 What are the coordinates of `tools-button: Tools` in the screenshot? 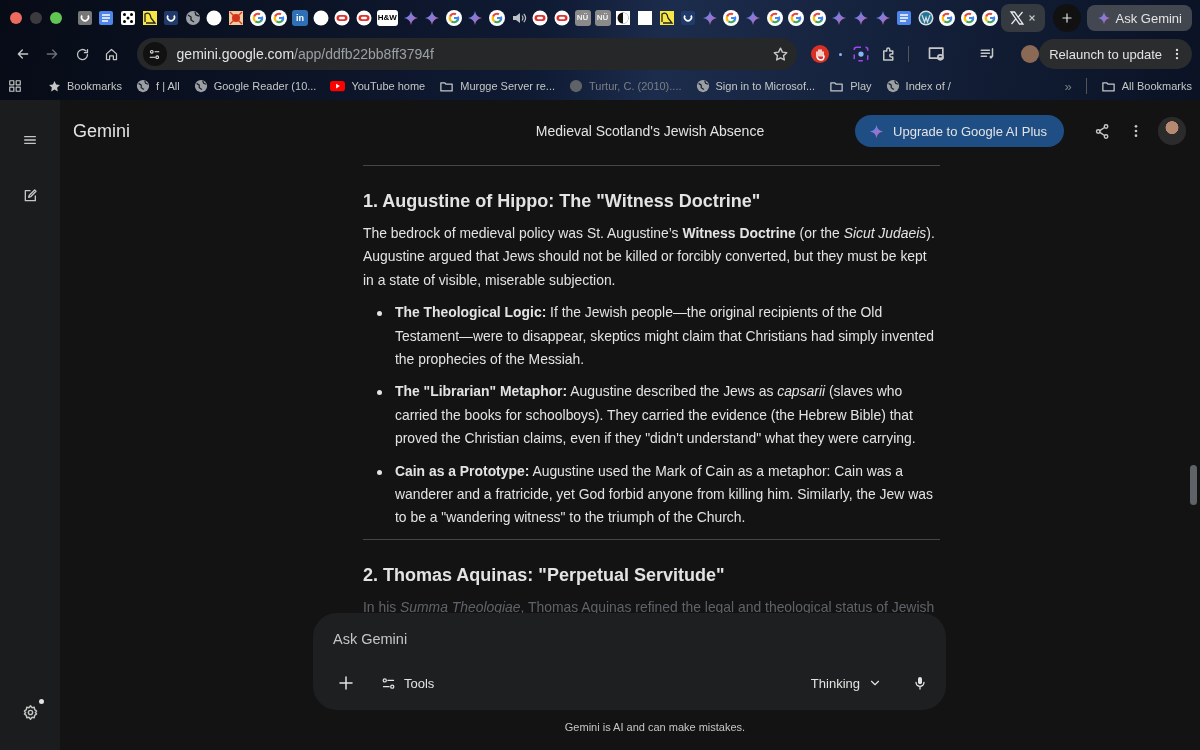 It's located at (408, 683).